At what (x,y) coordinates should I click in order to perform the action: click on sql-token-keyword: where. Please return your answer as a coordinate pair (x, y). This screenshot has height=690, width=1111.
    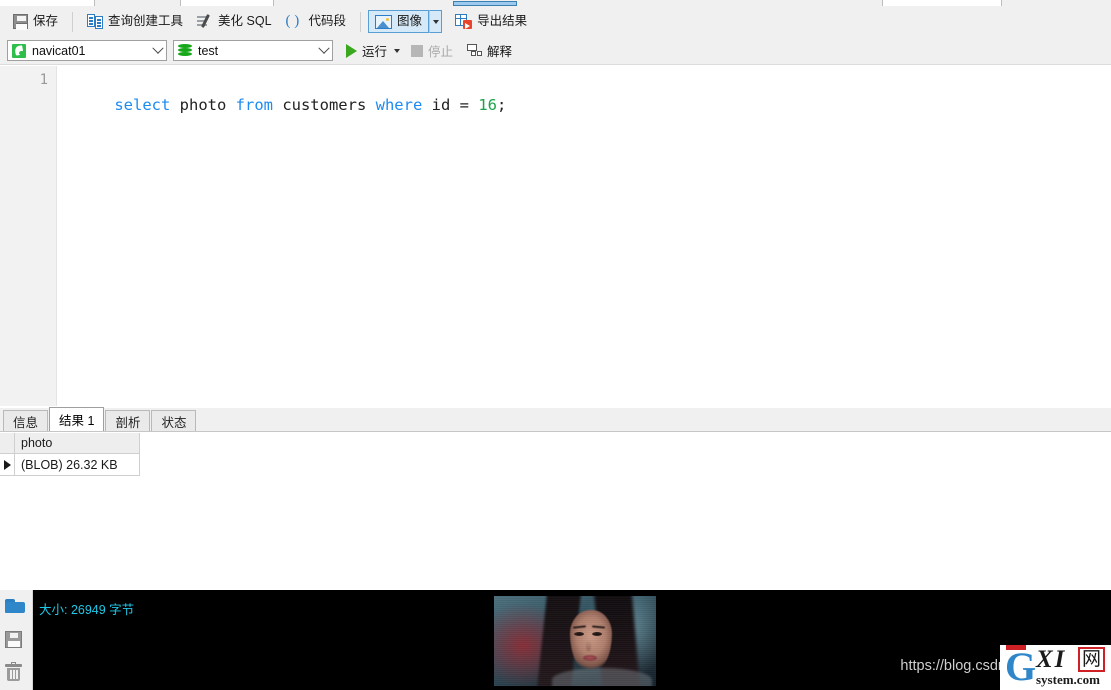
    Looking at the image, I should click on (399, 105).